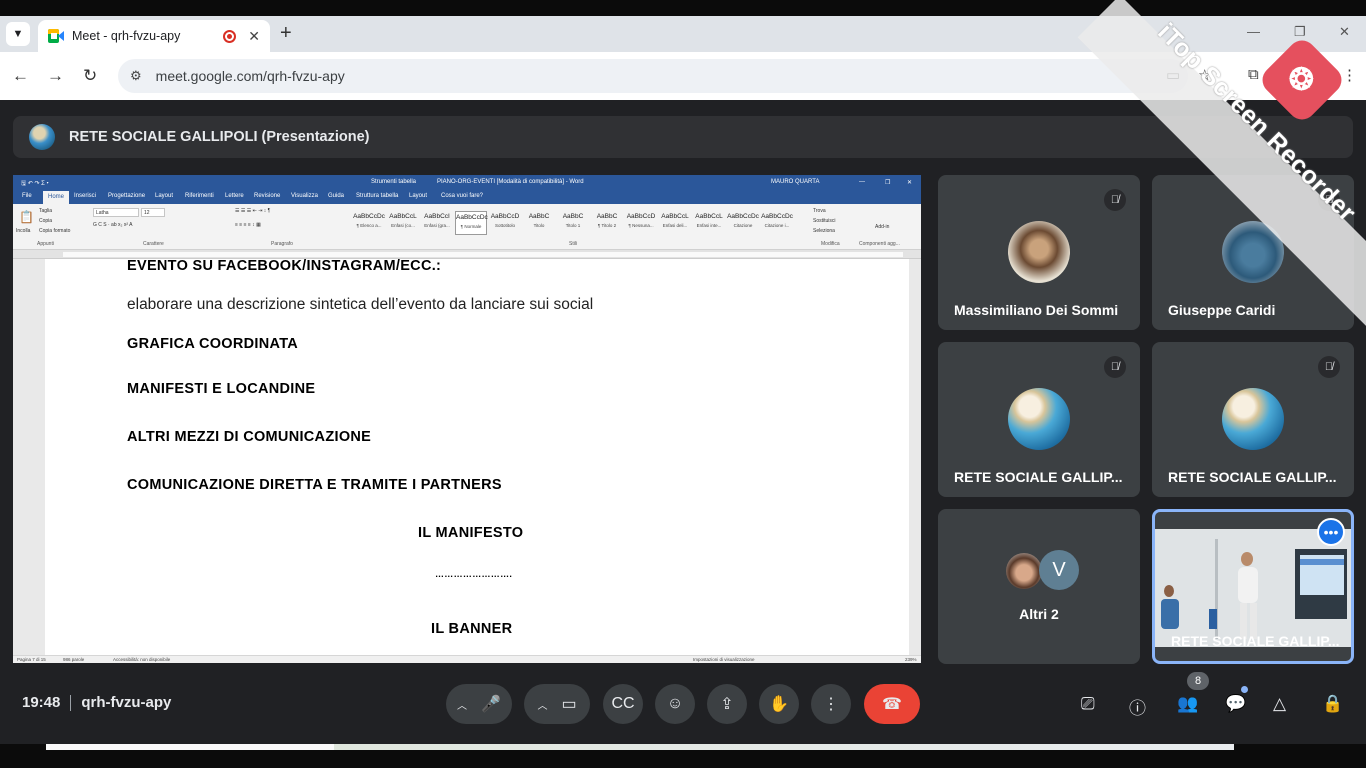 The width and height of the screenshot is (1366, 768). Describe the element at coordinates (27, 196) in the screenshot. I see `word-tab: File` at that location.